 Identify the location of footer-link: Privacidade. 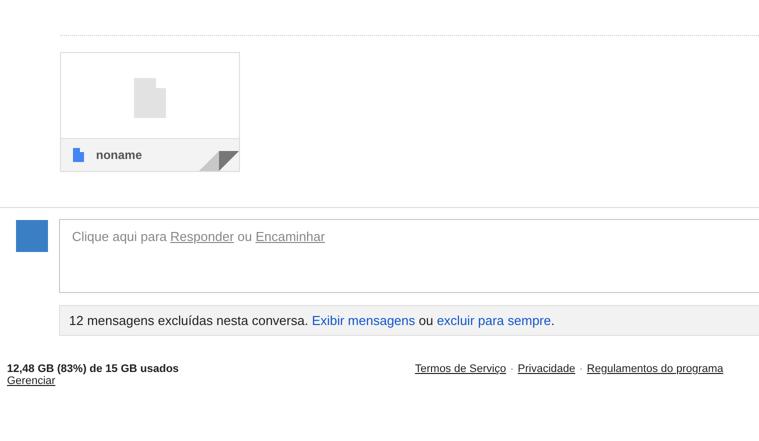
(547, 375).